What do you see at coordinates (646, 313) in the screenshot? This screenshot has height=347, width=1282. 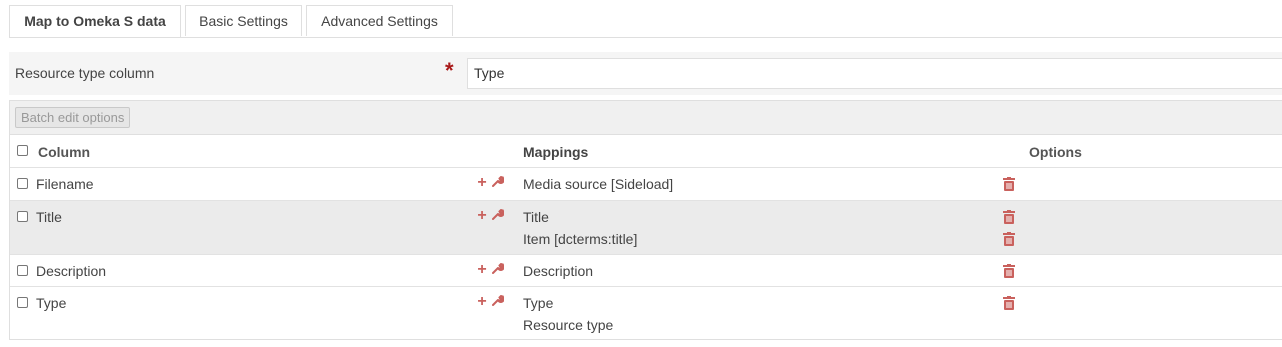 I see `table-row: Type + Type Resource type` at bounding box center [646, 313].